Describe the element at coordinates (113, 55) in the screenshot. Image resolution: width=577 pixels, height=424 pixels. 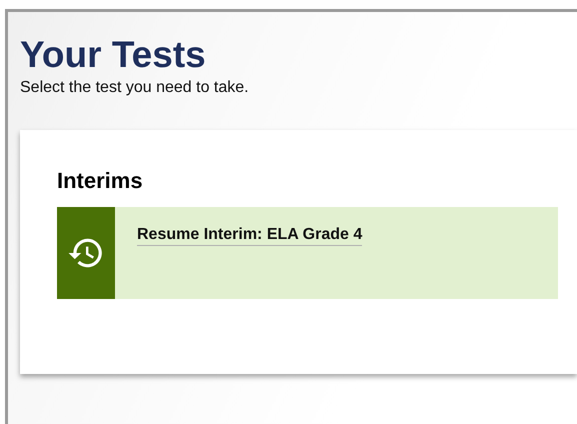
I see `page-title: Your Tests` at that location.